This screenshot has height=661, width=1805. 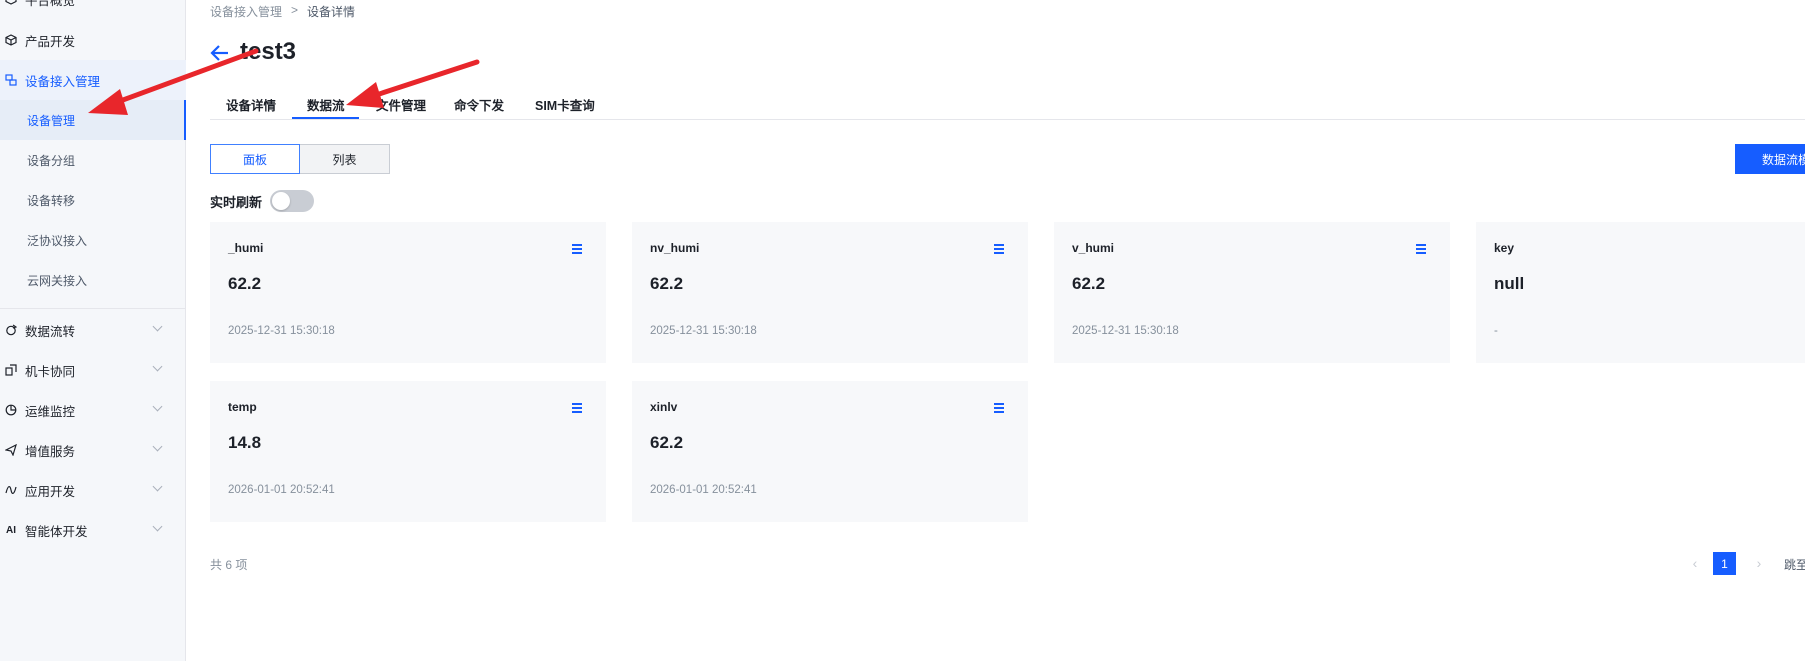 I want to click on sidebar-subitem-label: 泛协议接入, so click(x=57, y=240).